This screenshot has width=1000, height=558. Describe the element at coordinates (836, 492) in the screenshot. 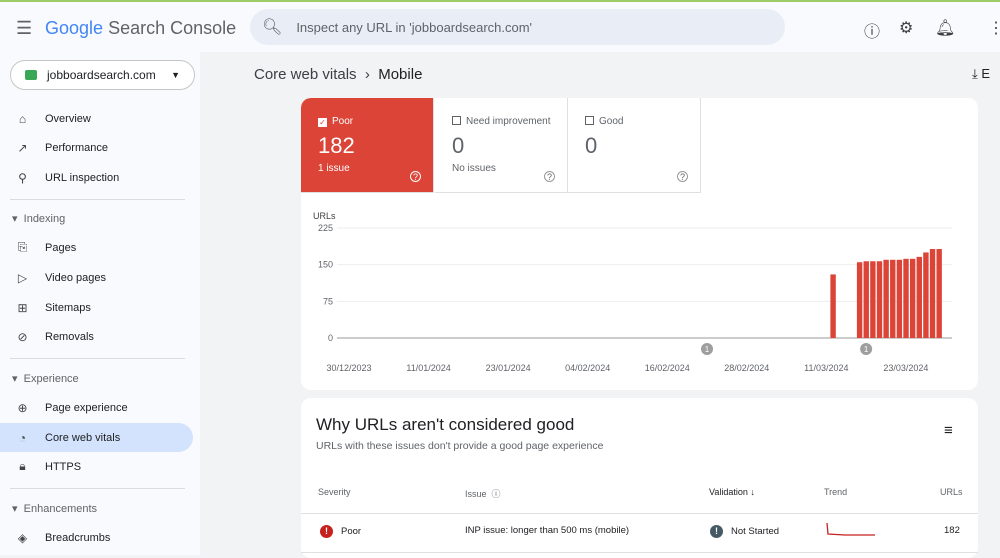

I see `col-trend: Trend` at that location.